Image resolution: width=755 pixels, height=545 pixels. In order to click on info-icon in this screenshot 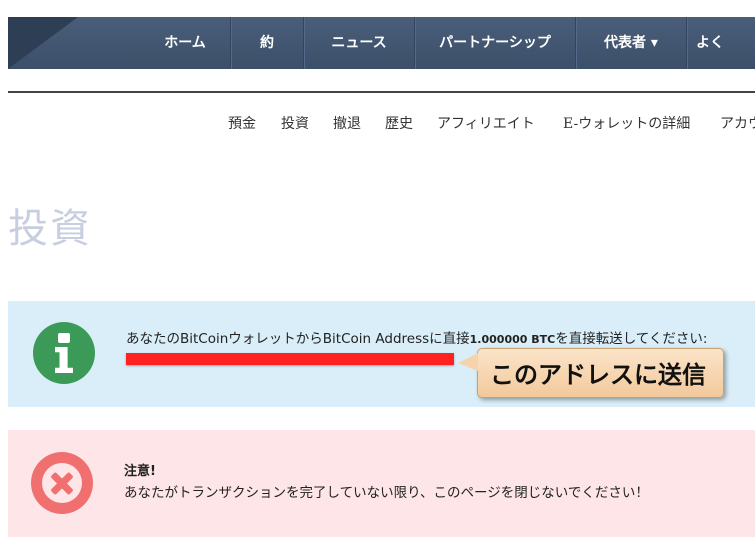, I will do `click(64, 353)`.